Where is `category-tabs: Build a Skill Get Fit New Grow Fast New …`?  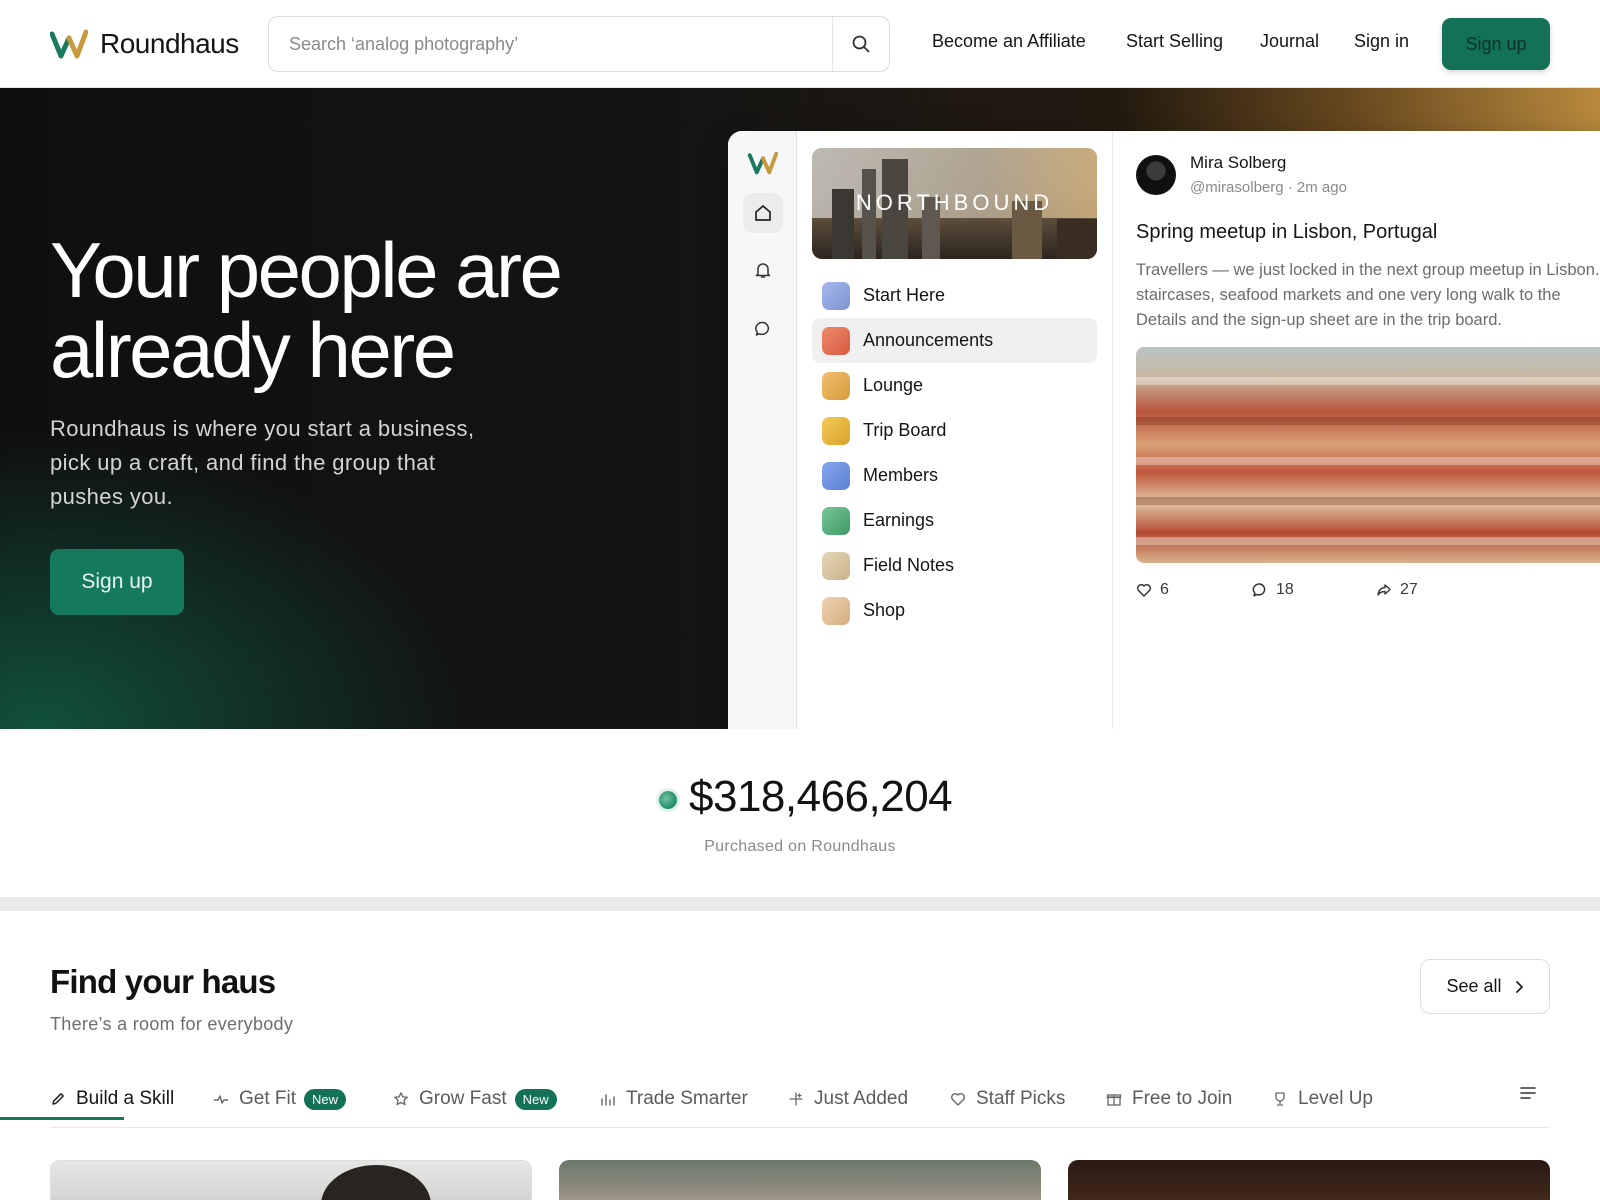
category-tabs: Build a Skill Get Fit New Grow Fast New … is located at coordinates (800, 1099).